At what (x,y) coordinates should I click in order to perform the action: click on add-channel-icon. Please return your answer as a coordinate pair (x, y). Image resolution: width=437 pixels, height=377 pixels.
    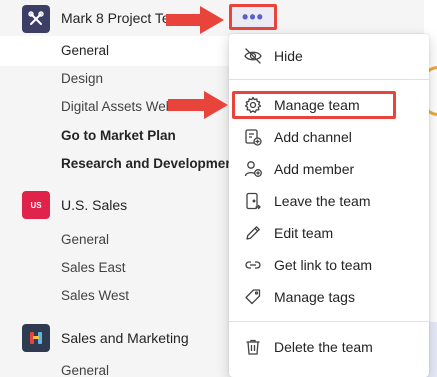
    Looking at the image, I should click on (253, 137).